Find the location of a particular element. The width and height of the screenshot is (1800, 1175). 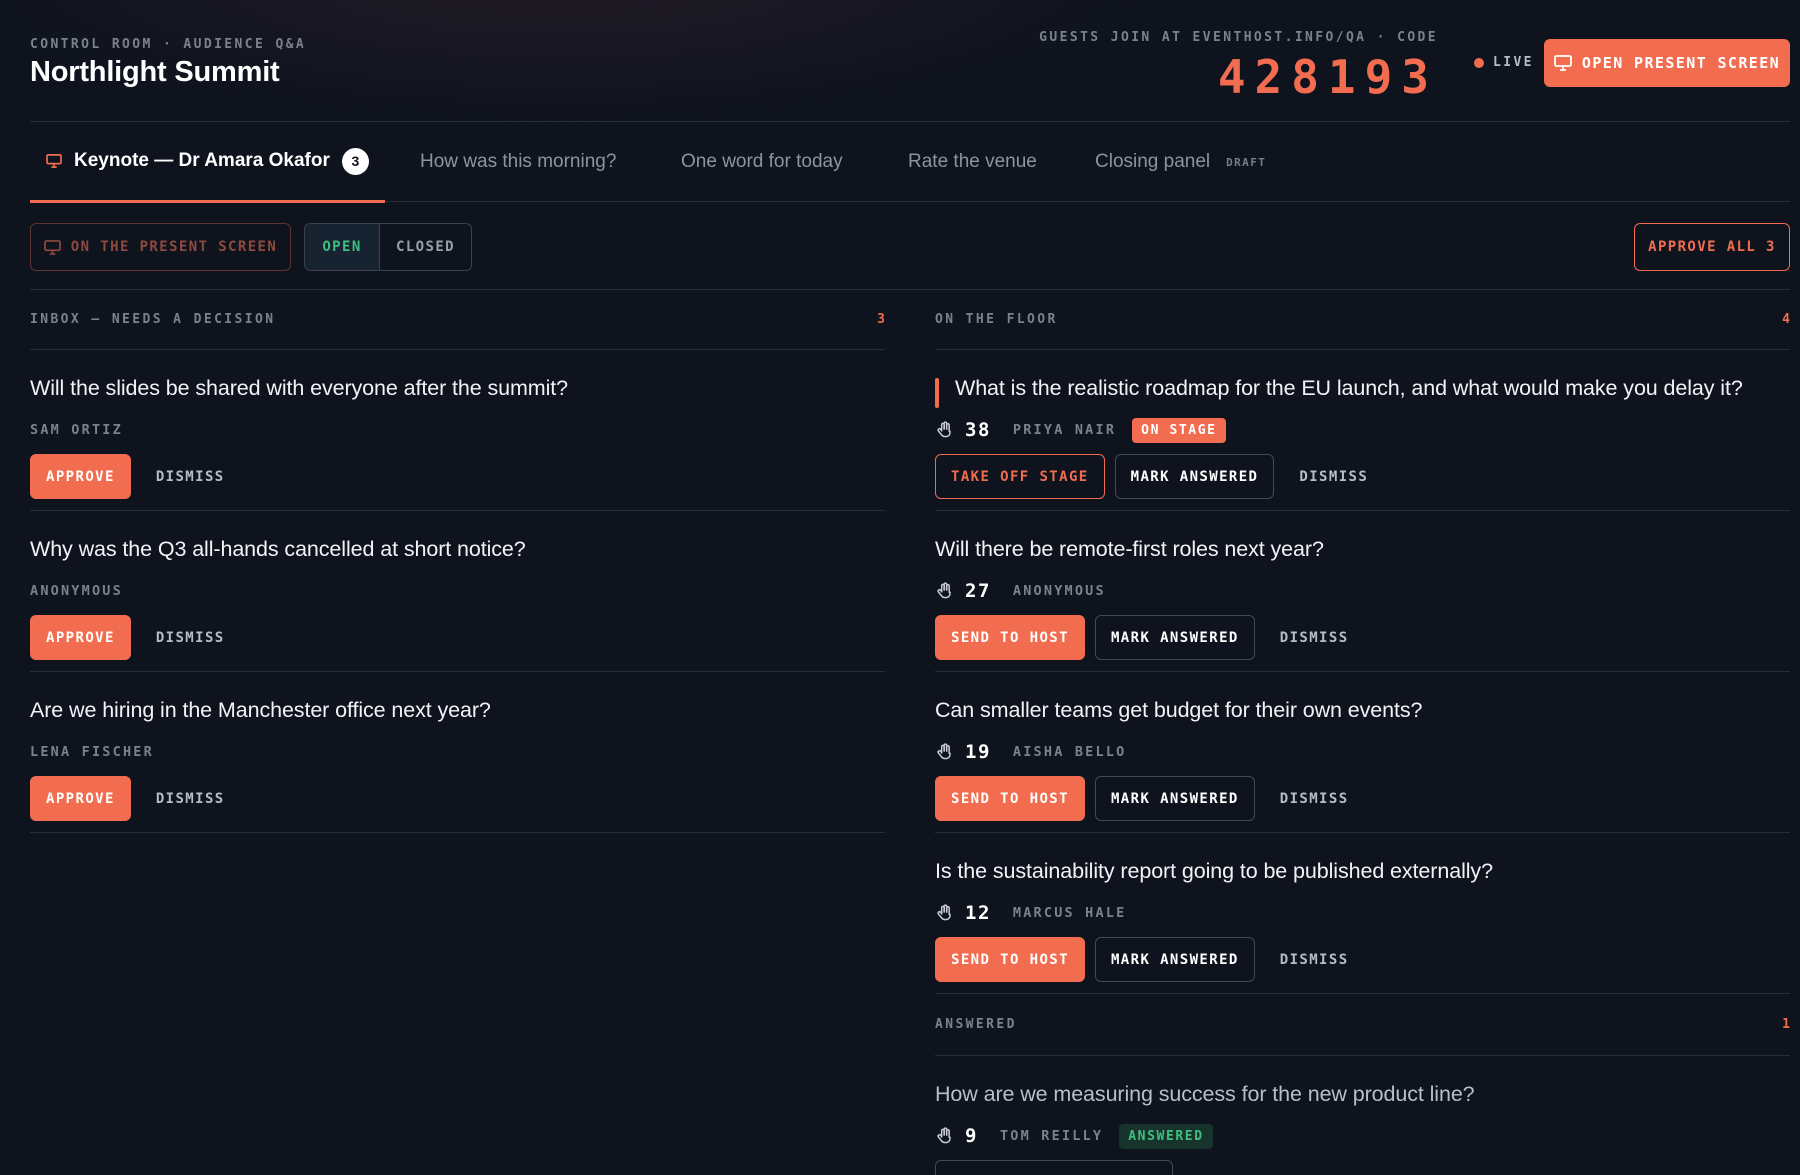

take-off-stage-button: TAKE OFF STAGE is located at coordinates (1020, 476).